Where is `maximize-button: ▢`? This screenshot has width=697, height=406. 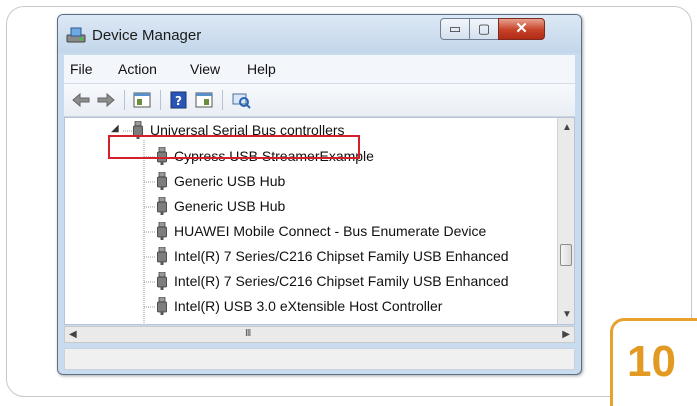 maximize-button: ▢ is located at coordinates (484, 29).